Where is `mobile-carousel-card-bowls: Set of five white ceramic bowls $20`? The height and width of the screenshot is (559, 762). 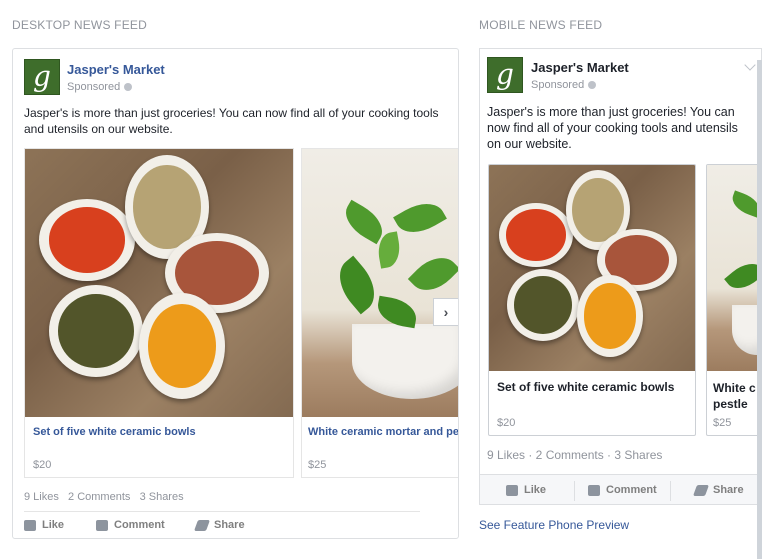
mobile-carousel-card-bowls: Set of five white ceramic bowls $20 is located at coordinates (592, 300).